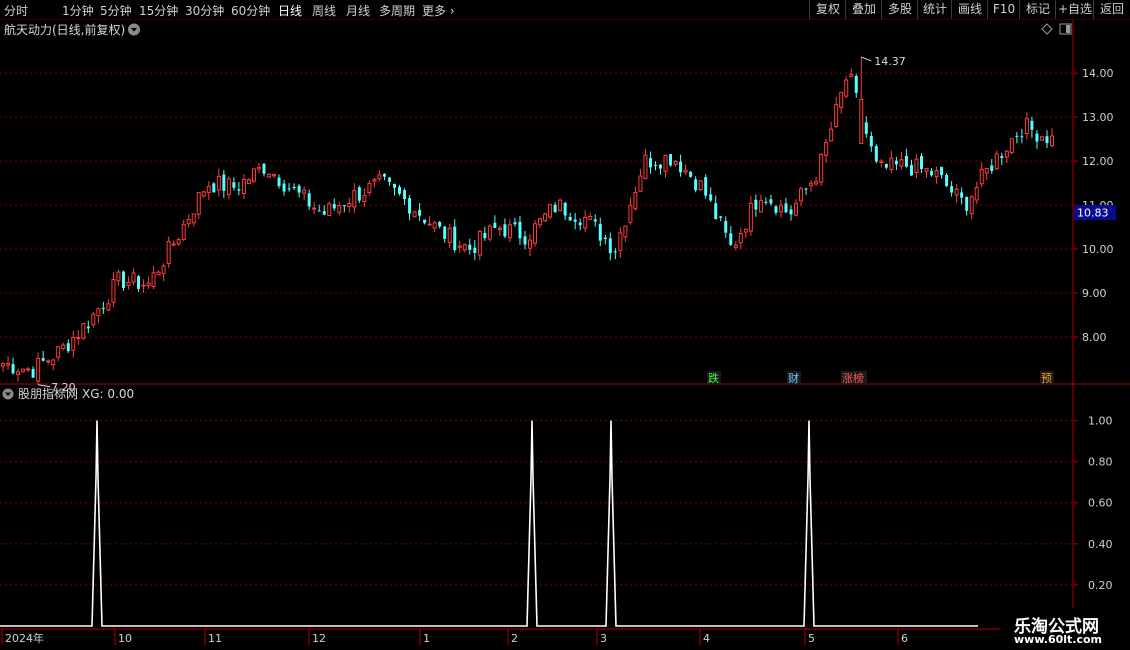  What do you see at coordinates (108, 394) in the screenshot?
I see `indicator-readout: XG: 0.00` at bounding box center [108, 394].